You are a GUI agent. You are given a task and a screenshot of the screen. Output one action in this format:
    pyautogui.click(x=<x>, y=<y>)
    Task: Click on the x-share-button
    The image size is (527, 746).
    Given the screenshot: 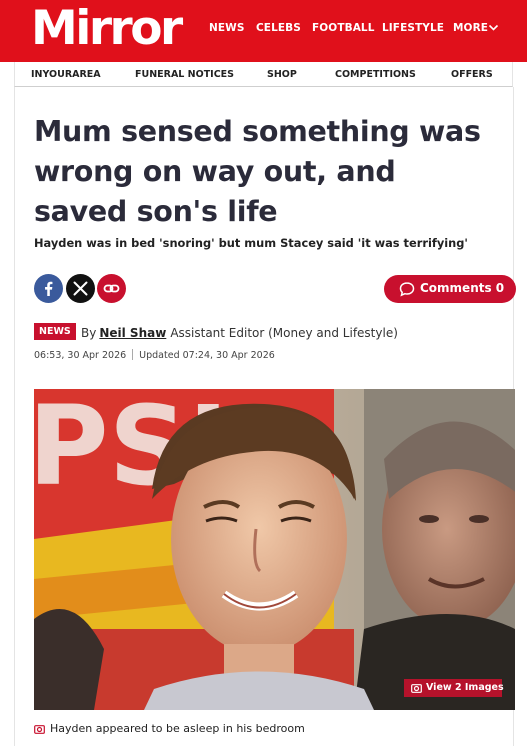 What is the action you would take?
    pyautogui.click(x=80, y=288)
    